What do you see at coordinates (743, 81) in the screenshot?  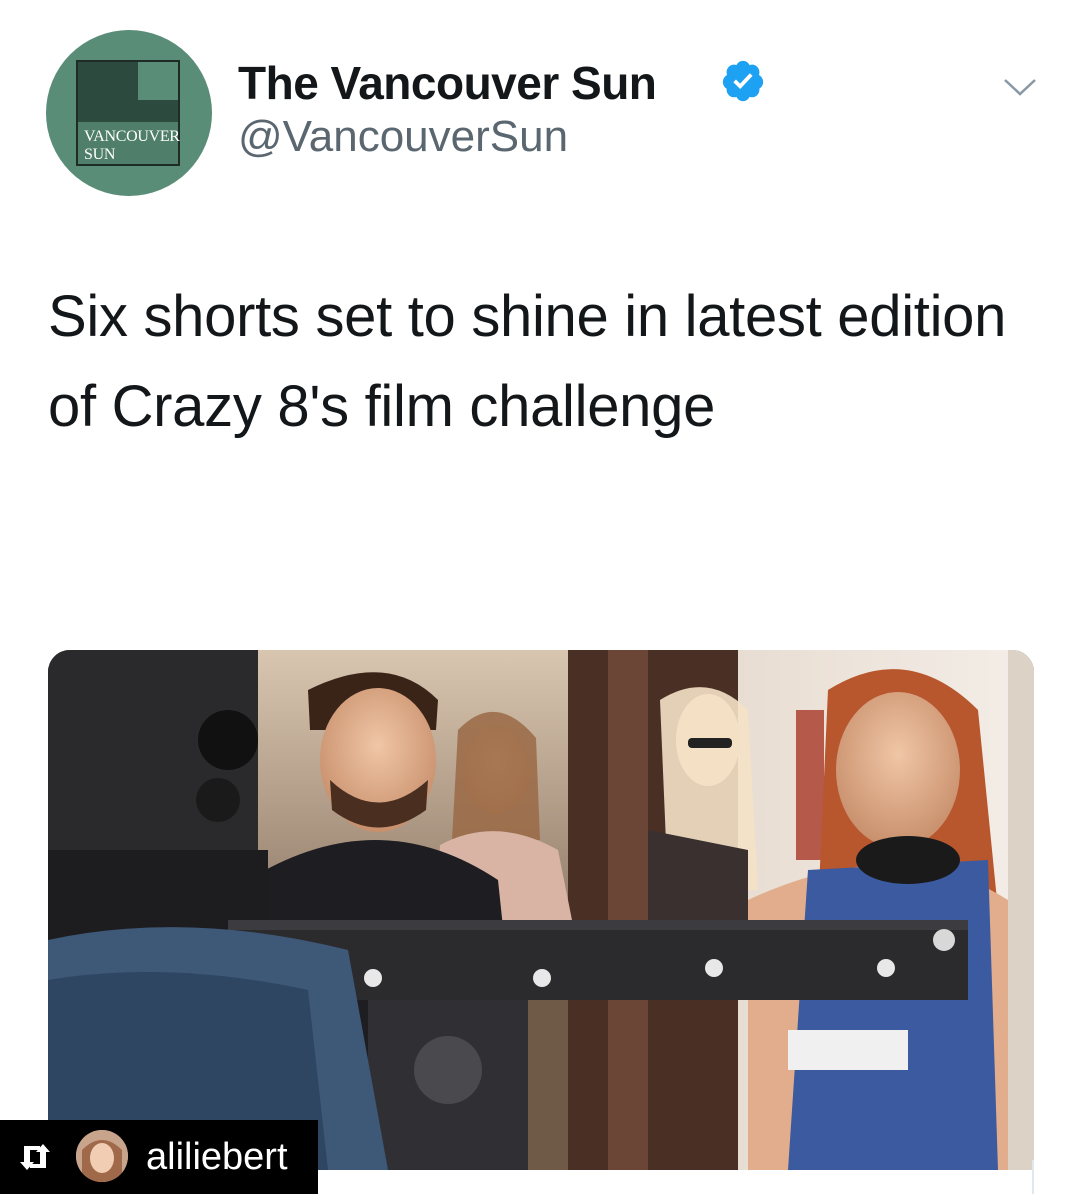 I see `verified-badge-icon` at bounding box center [743, 81].